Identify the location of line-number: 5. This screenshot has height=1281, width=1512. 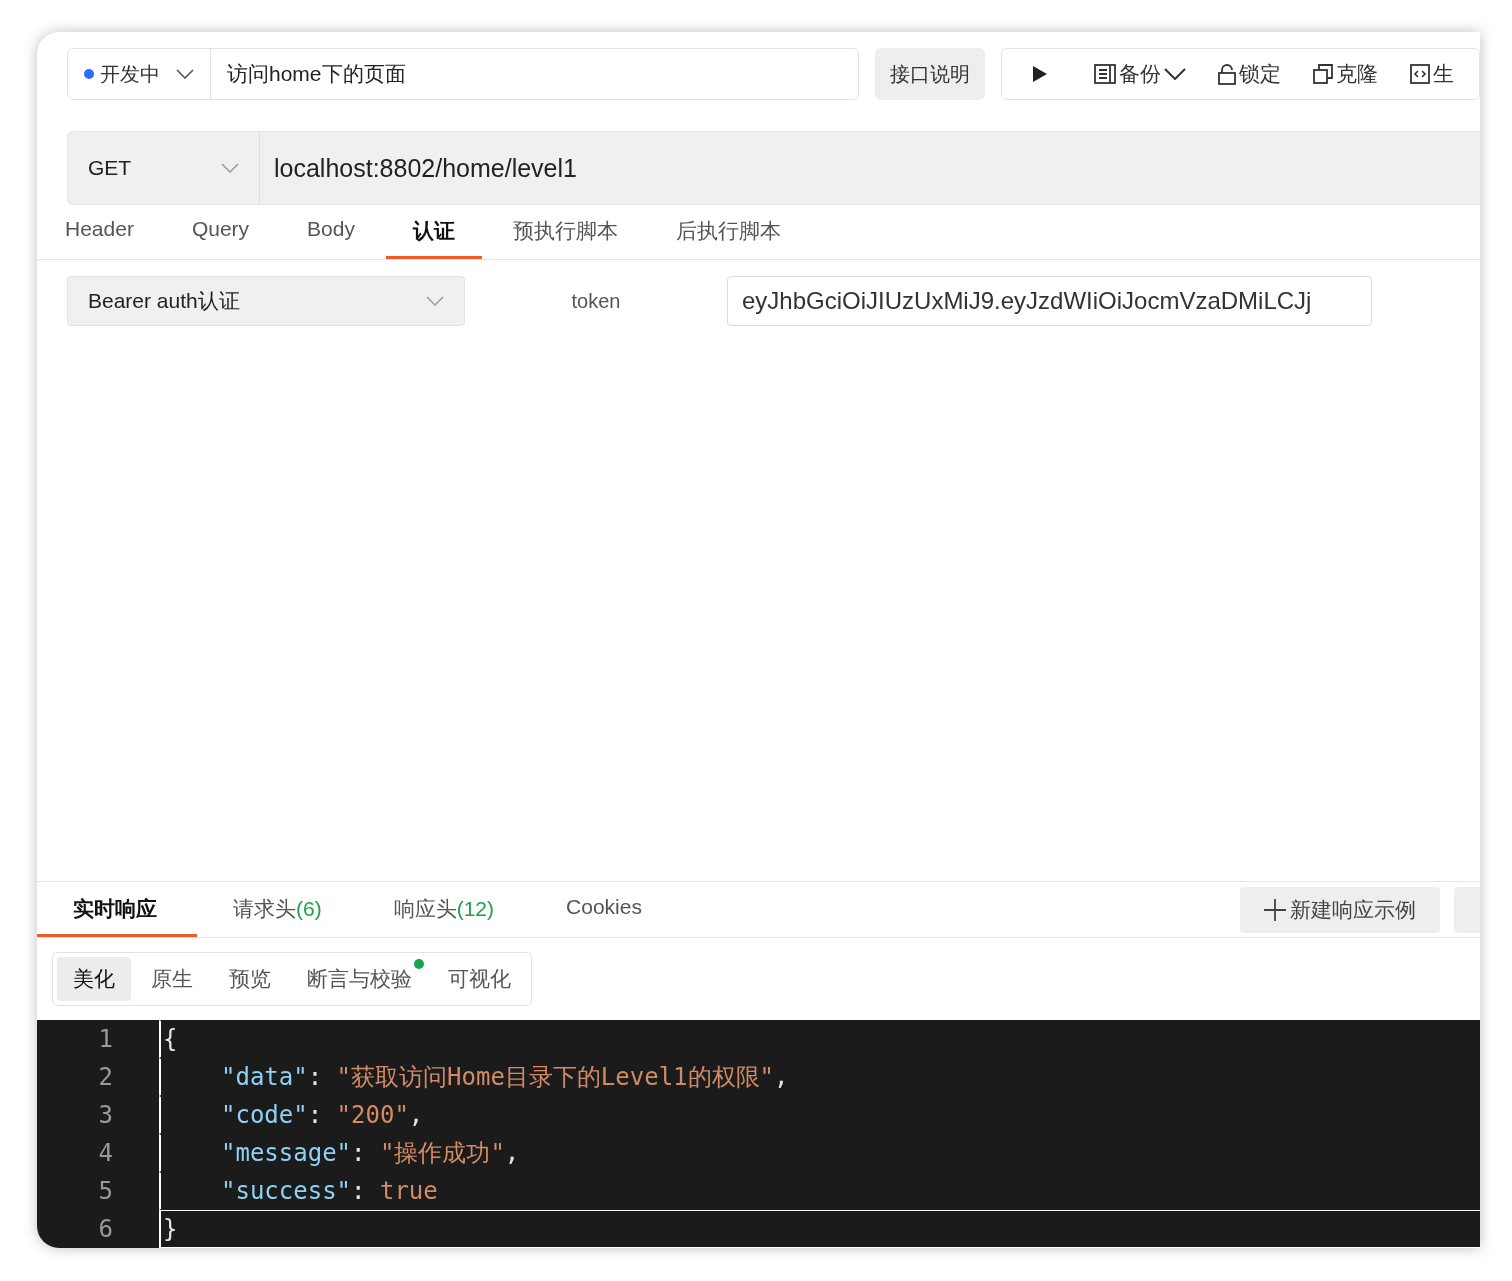
(105, 1191).